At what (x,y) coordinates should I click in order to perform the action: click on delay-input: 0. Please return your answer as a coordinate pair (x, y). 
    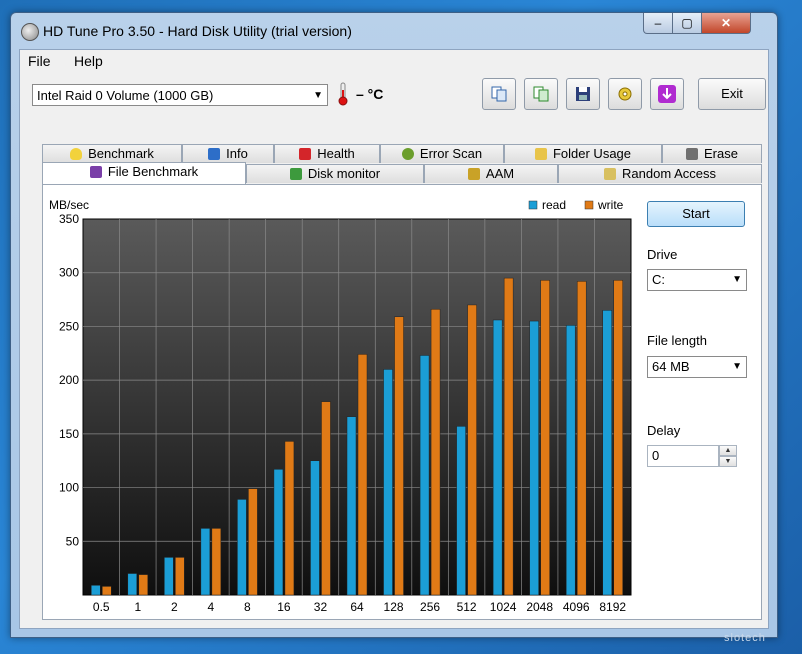
    Looking at the image, I should click on (683, 456).